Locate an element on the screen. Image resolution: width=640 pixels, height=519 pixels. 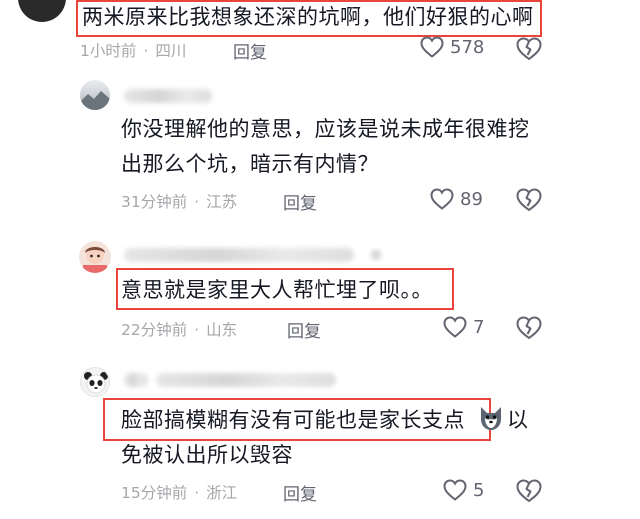
comment-meta: 31分钟前 · 江苏 is located at coordinates (179, 202).